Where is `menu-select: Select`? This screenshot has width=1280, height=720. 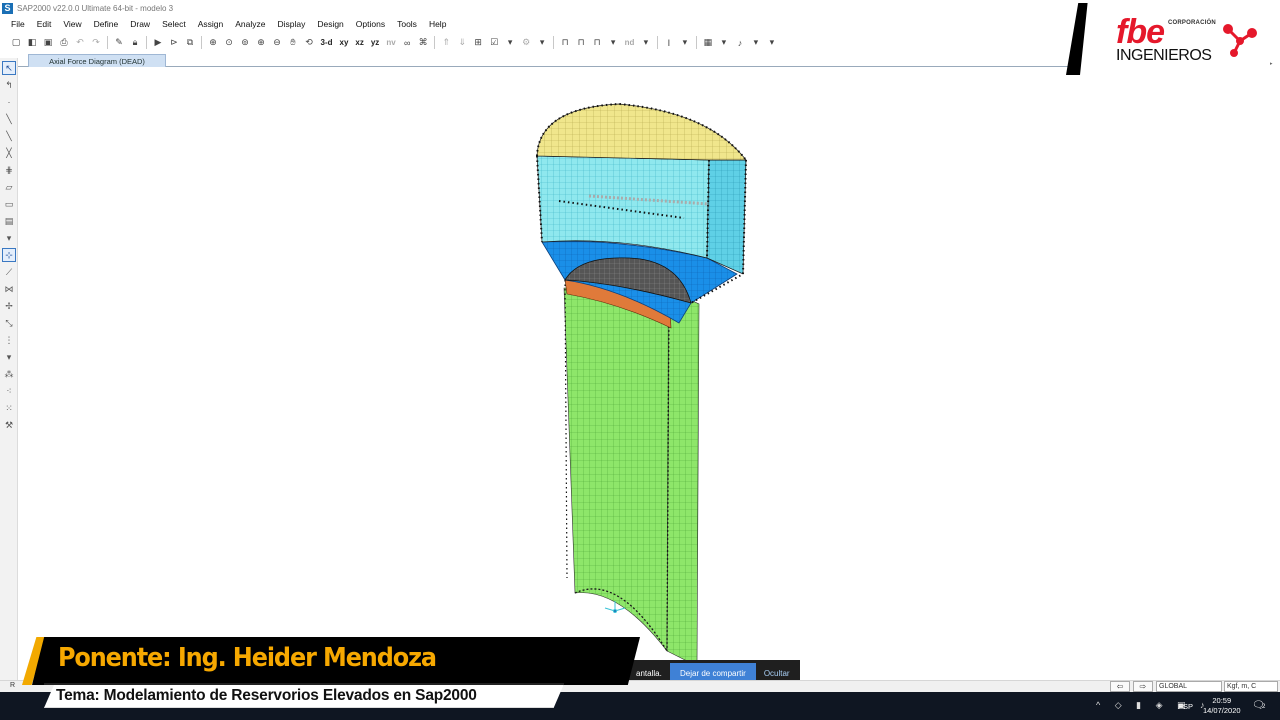
menu-select: Select is located at coordinates (174, 24).